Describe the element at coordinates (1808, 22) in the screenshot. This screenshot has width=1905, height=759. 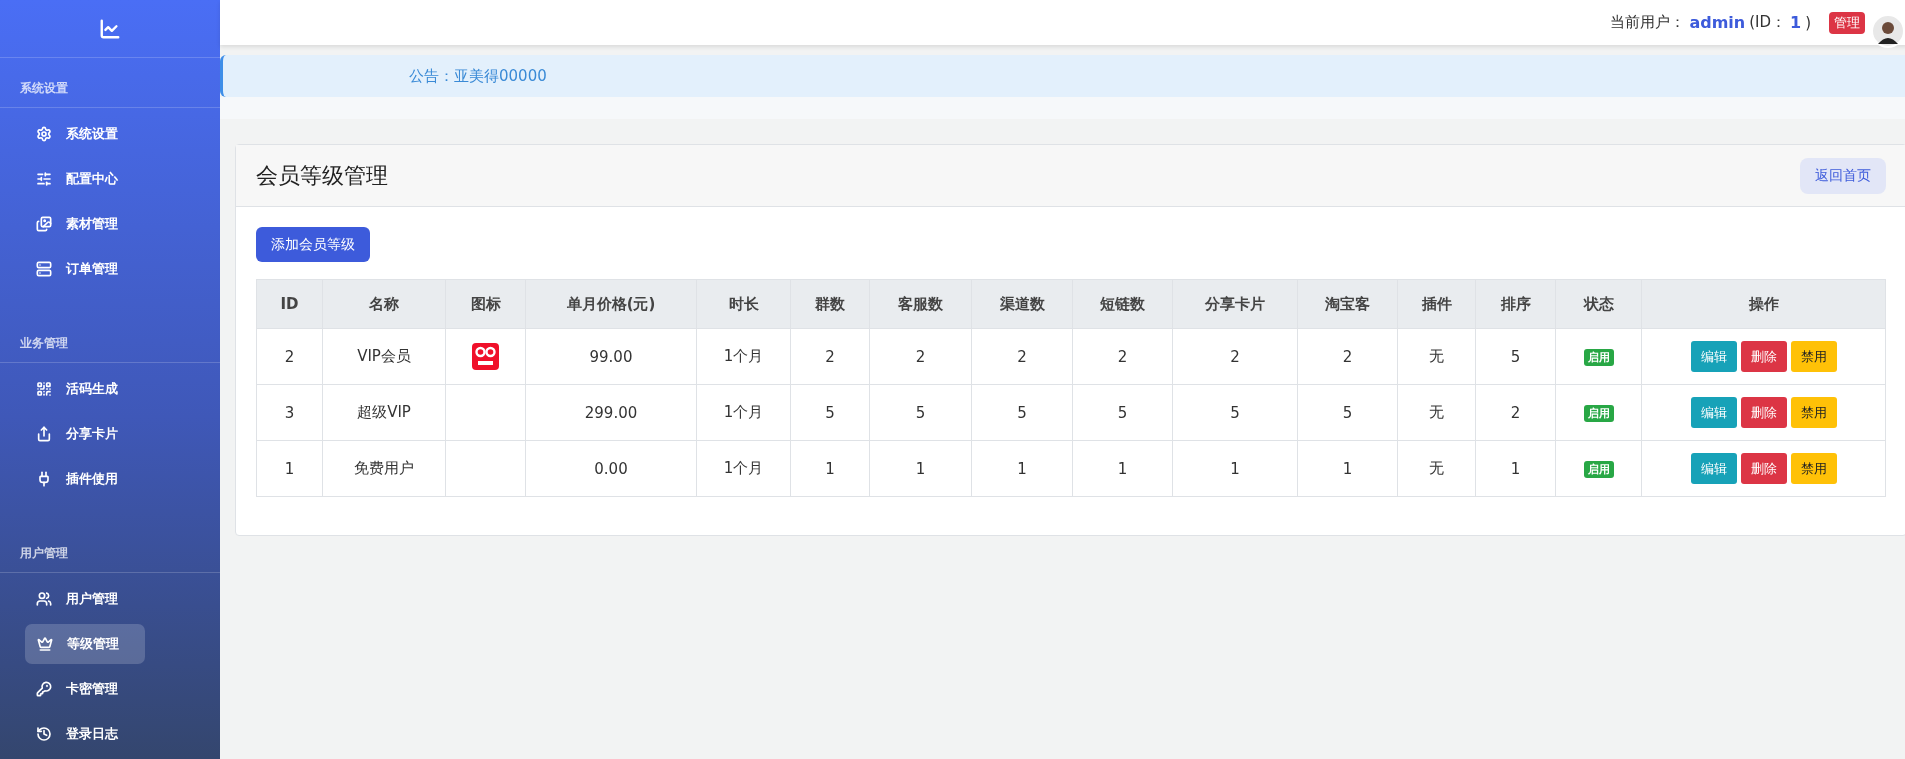
I see `id-close: )` at that location.